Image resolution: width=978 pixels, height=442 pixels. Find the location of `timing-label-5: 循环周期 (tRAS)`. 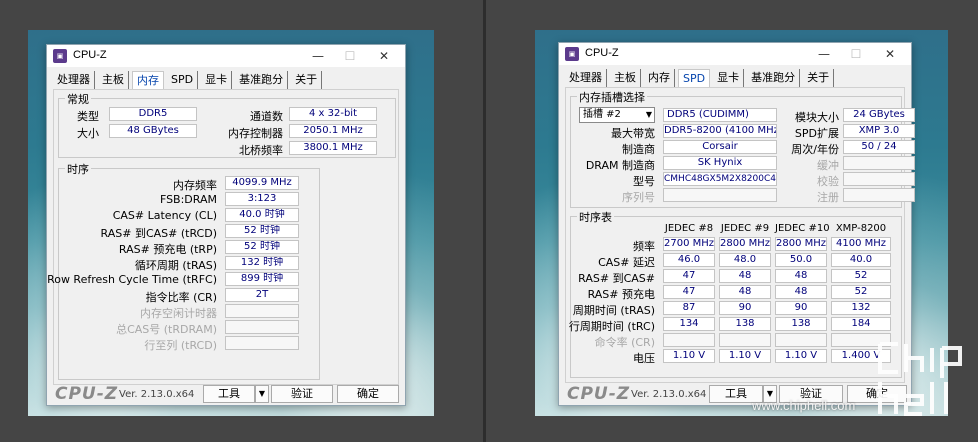

timing-label-5: 循环周期 (tRAS) is located at coordinates (175, 265).